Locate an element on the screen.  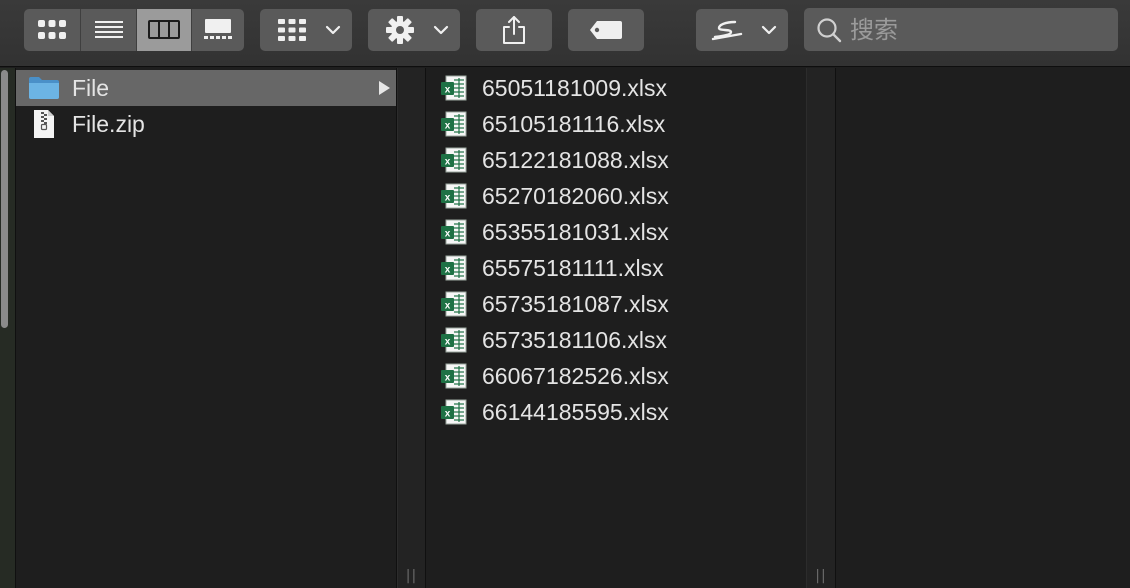
toolbar is located at coordinates (565, 33).